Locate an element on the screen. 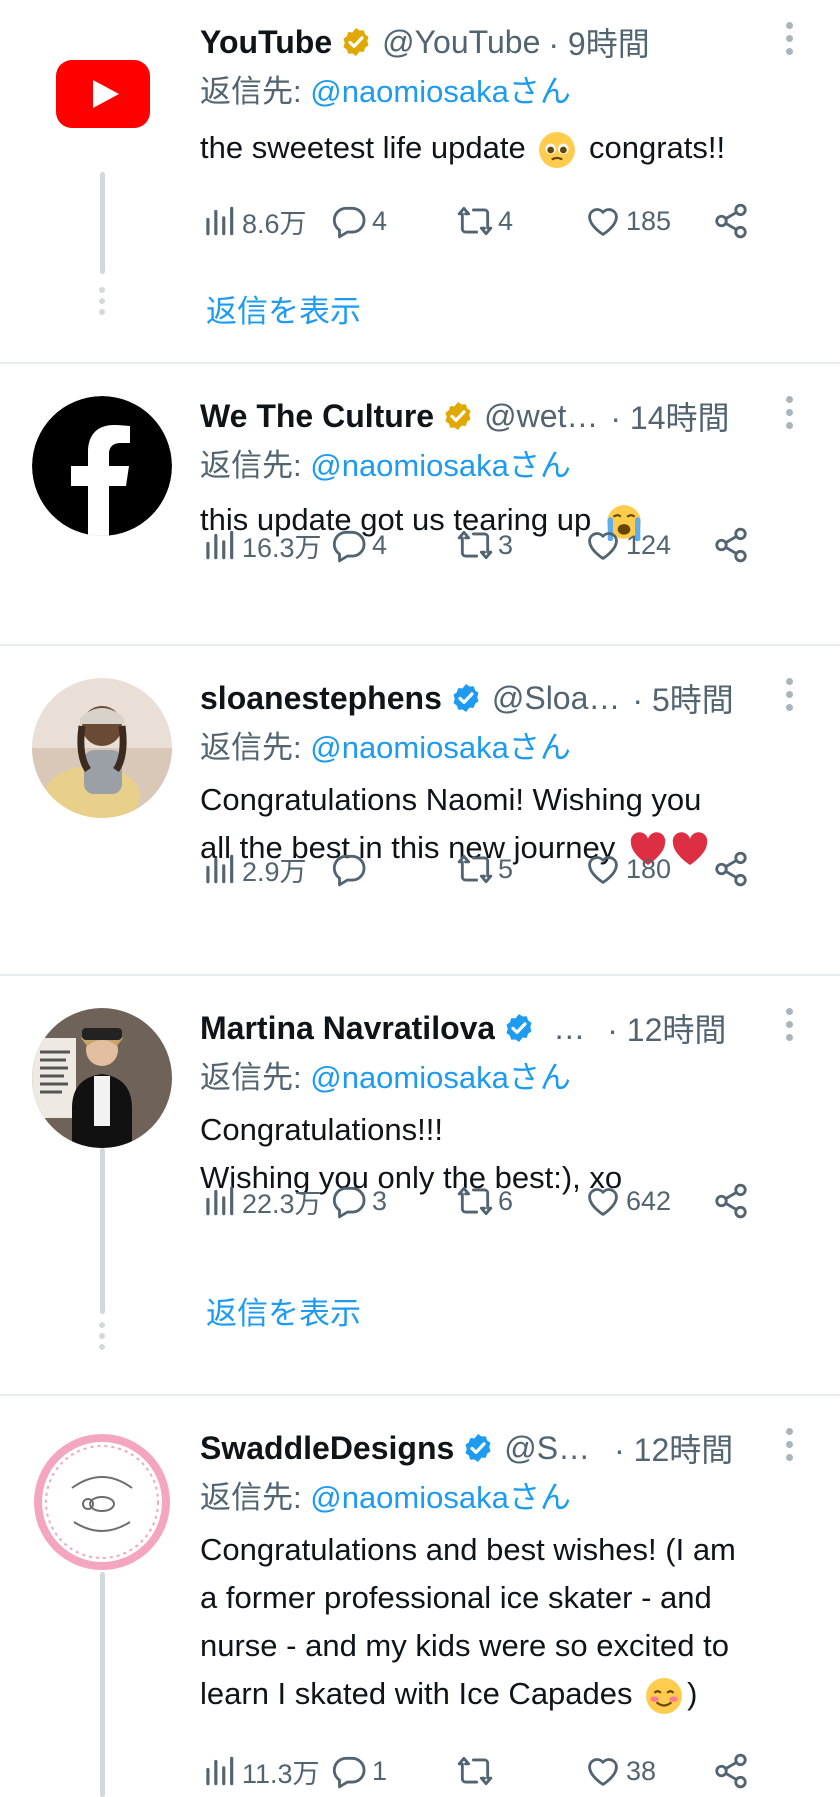 The height and width of the screenshot is (1797, 840). reply-button: 1 is located at coordinates (358, 1771).